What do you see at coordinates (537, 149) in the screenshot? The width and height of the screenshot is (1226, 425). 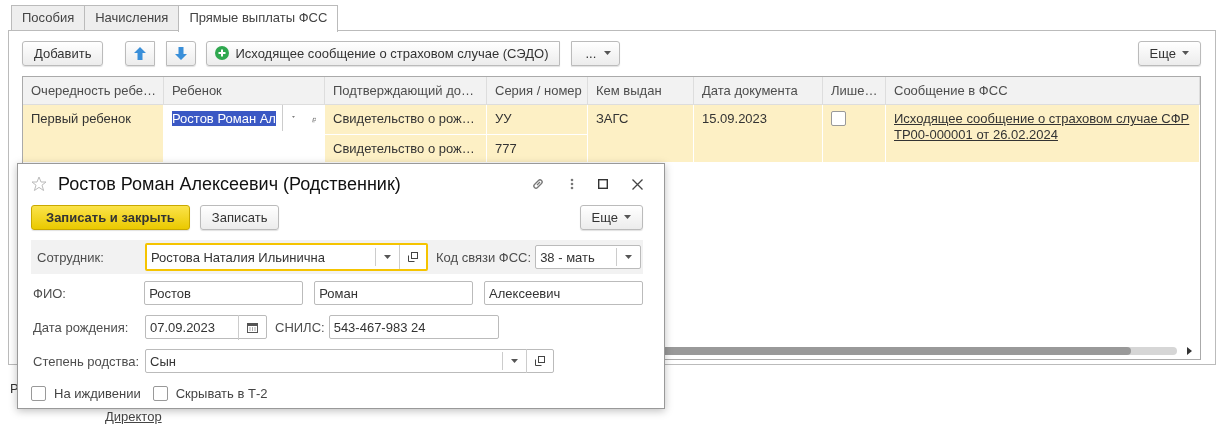 I see `table-cell: 777` at bounding box center [537, 149].